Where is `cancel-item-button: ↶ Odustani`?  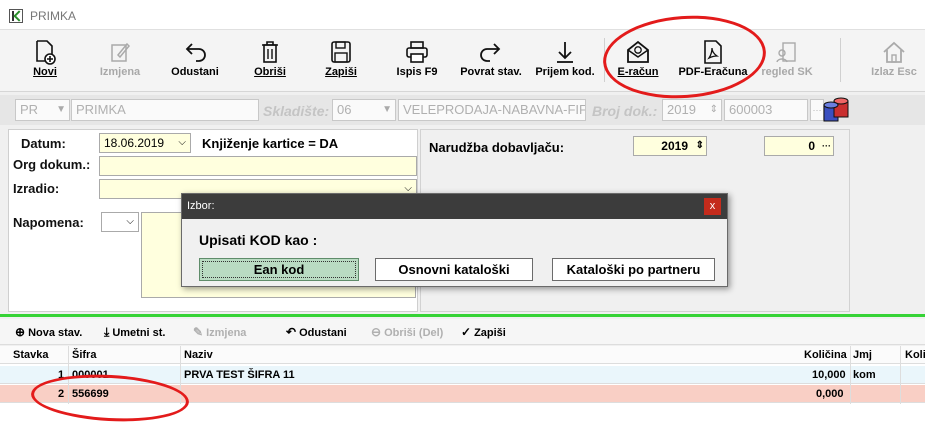 cancel-item-button: ↶ Odustani is located at coordinates (316, 332).